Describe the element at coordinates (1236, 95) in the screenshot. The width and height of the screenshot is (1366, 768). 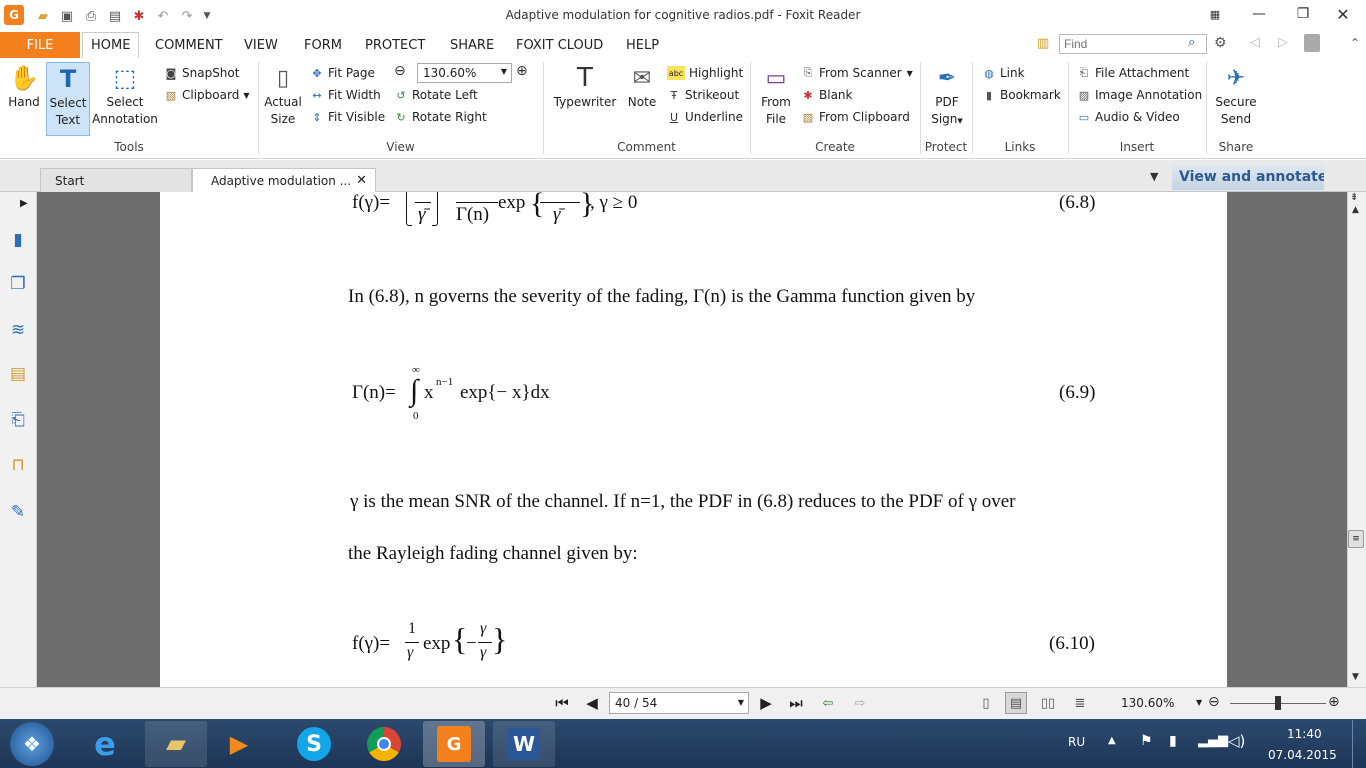
I see `secure-send-button: ✈ Secure Send` at that location.